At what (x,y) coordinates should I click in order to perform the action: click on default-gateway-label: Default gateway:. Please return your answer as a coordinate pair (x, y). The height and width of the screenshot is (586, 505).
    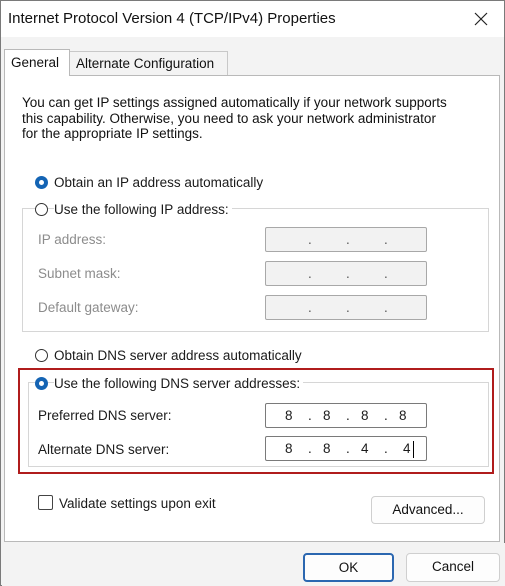
    Looking at the image, I should click on (88, 307).